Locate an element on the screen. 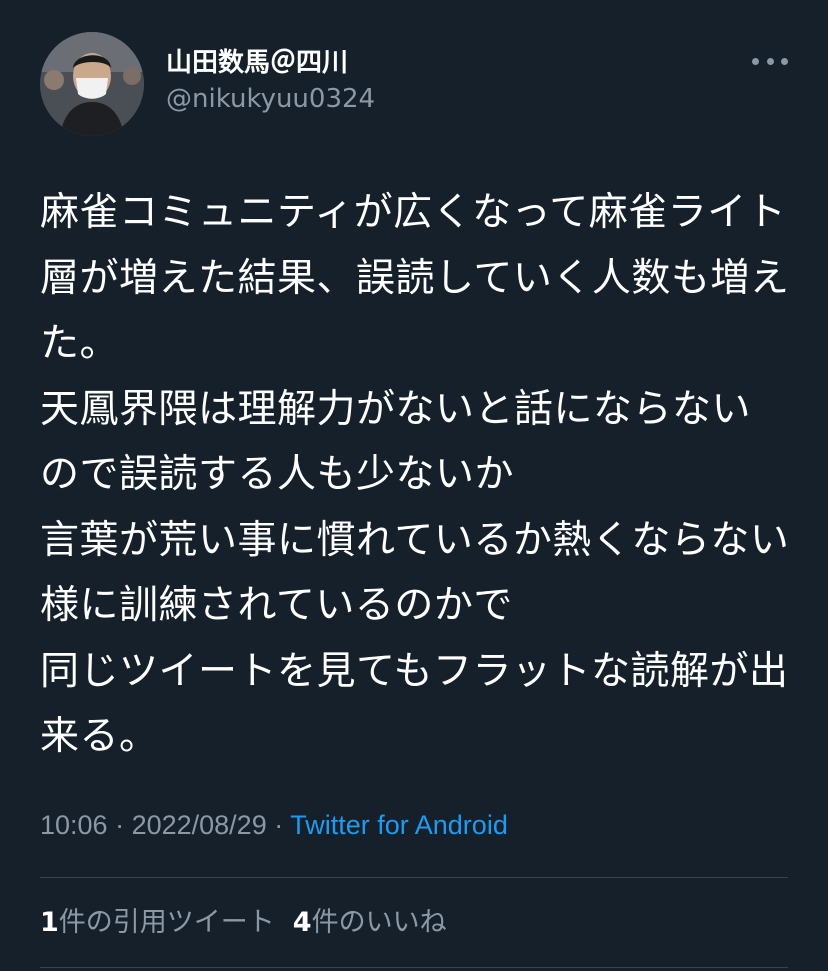 The width and height of the screenshot is (828, 971). likes-stat: 4件のいいね is located at coordinates (370, 919).